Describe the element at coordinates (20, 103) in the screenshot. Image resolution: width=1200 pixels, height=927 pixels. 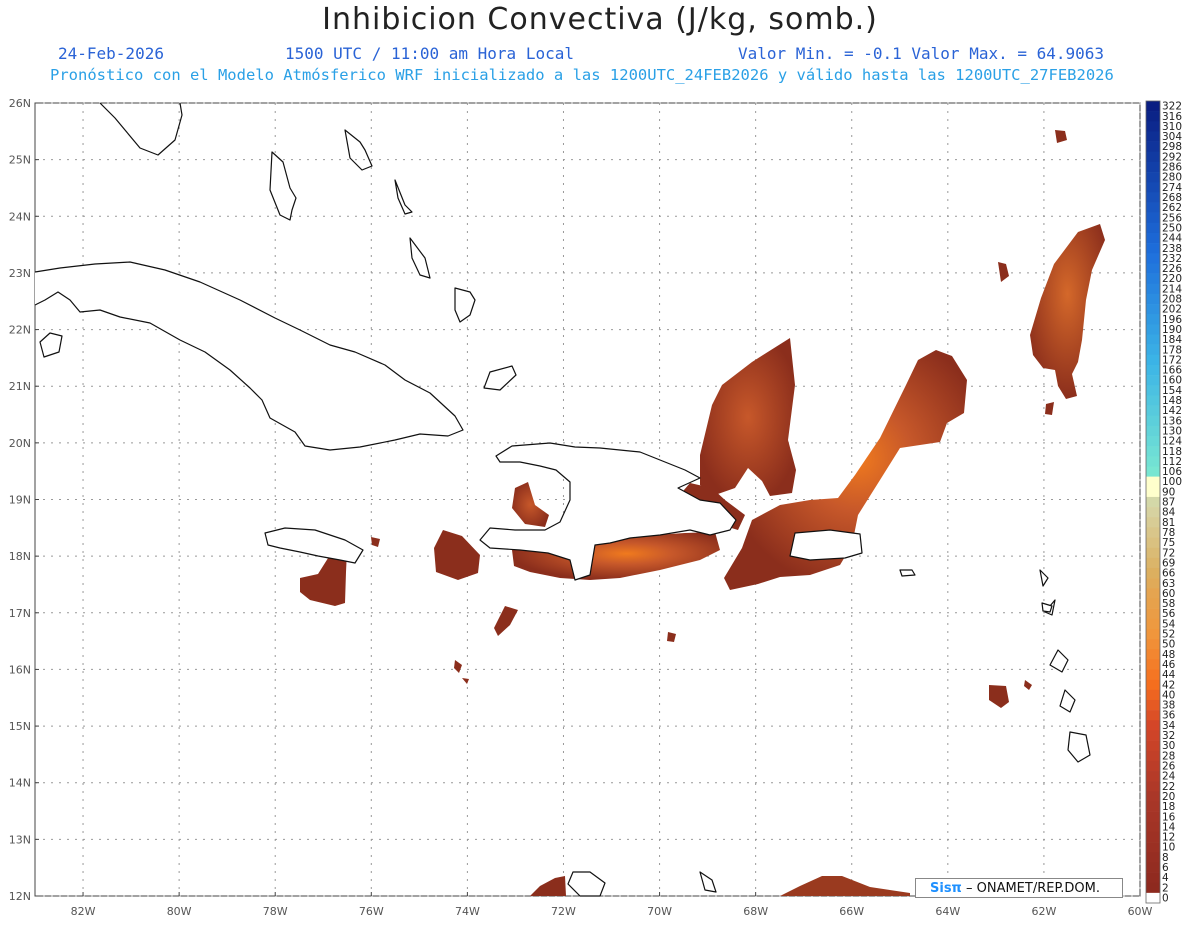
I see `lat-tick-label: 26N` at that location.